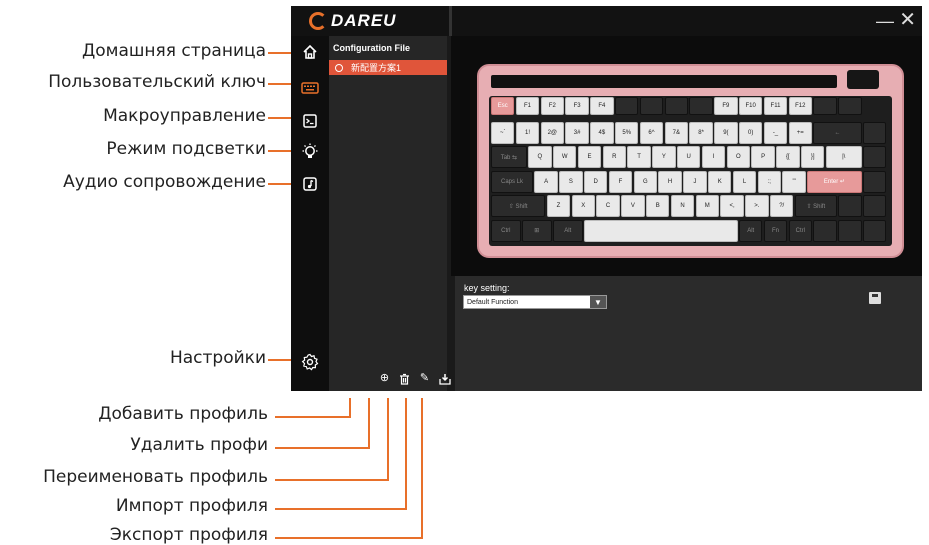 The width and height of the screenshot is (929, 545). Describe the element at coordinates (444, 378) in the screenshot. I see `import-icon` at that location.